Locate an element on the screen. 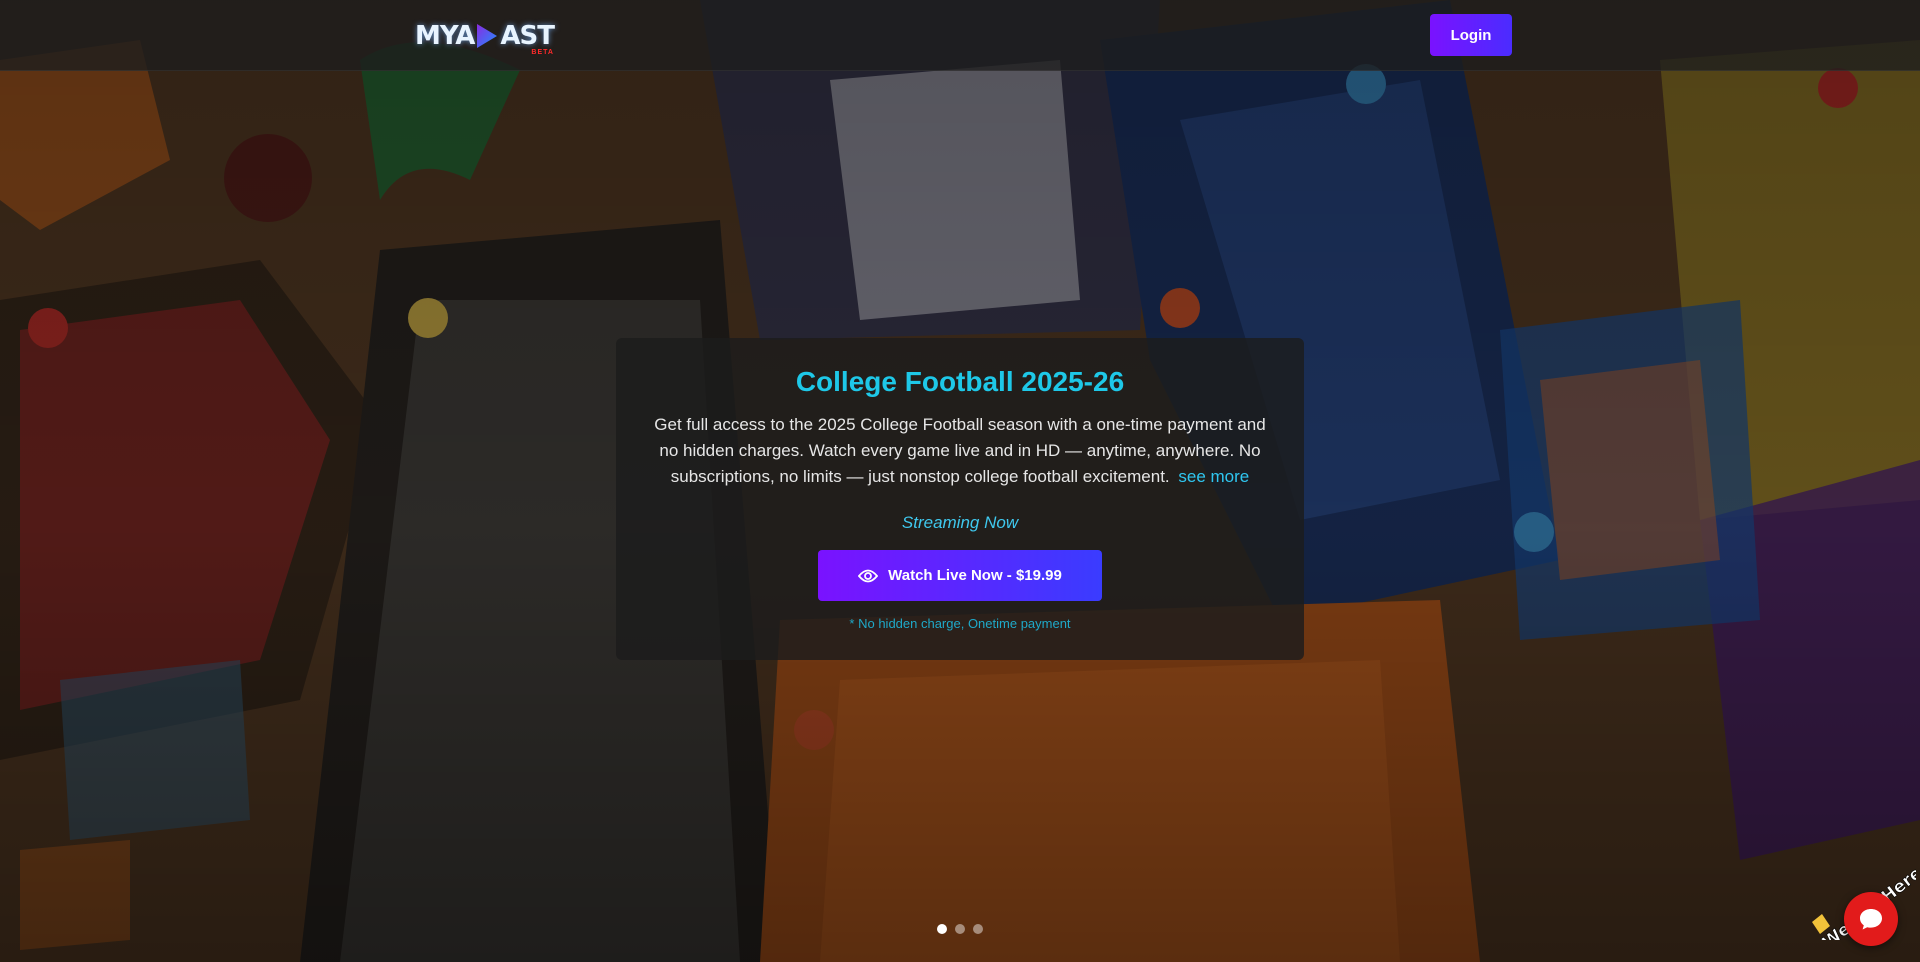 Image resolution: width=1920 pixels, height=962 pixels. streaming-status: Streaming Now is located at coordinates (960, 522).